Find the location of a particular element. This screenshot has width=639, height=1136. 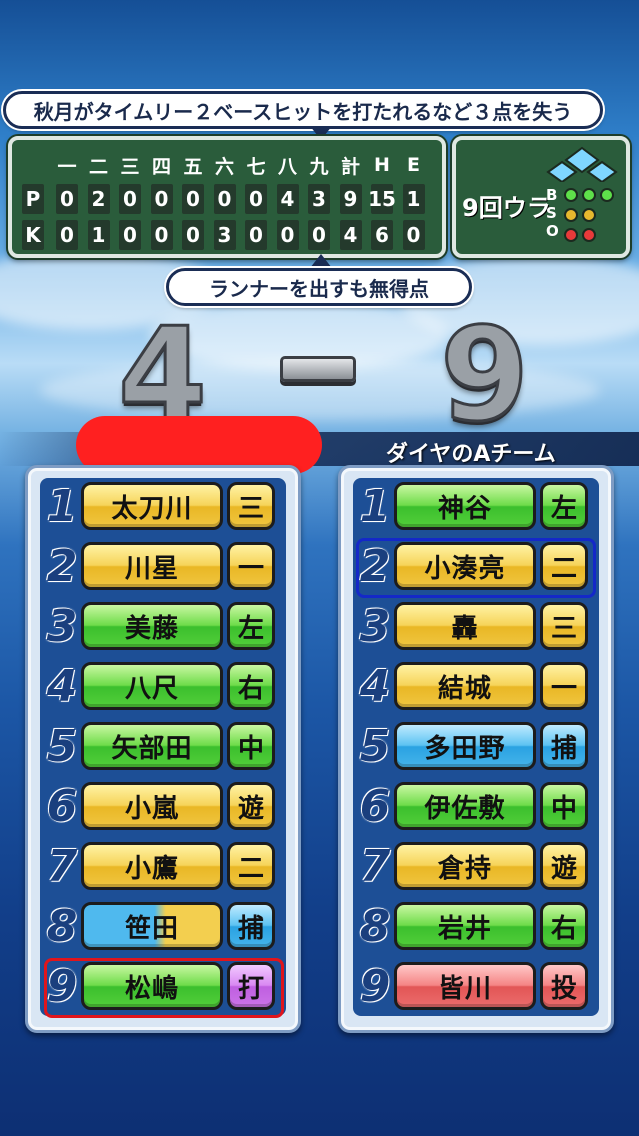

lineup-row: 9 皆川投 is located at coordinates (478, 986).